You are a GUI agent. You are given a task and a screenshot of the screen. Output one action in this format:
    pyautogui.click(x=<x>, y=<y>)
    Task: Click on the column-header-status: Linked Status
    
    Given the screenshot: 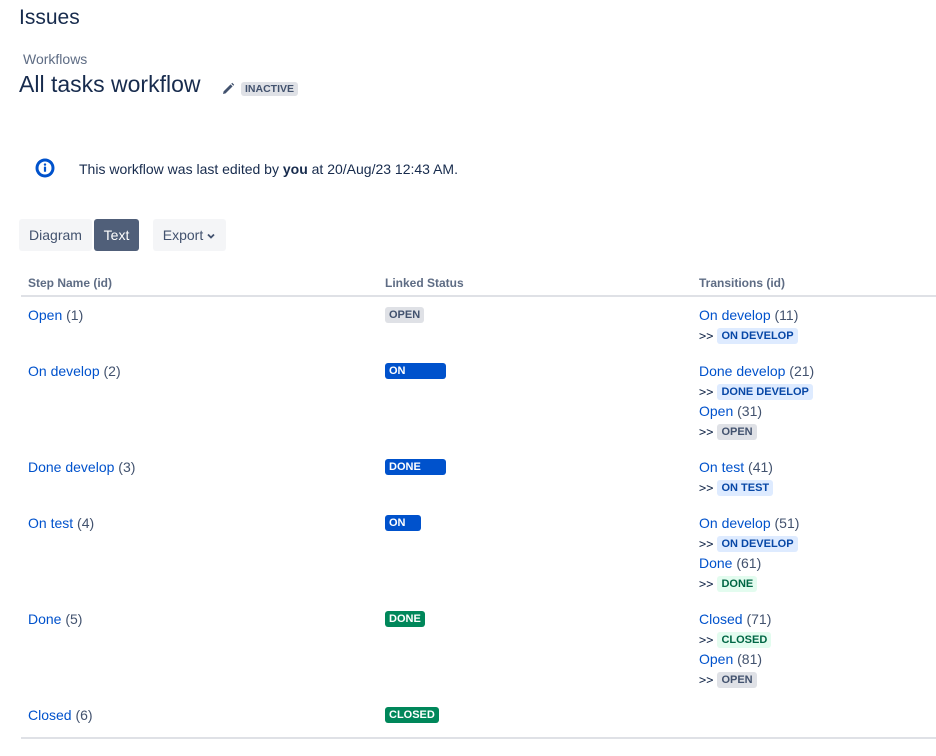 What is the action you would take?
    pyautogui.click(x=424, y=283)
    